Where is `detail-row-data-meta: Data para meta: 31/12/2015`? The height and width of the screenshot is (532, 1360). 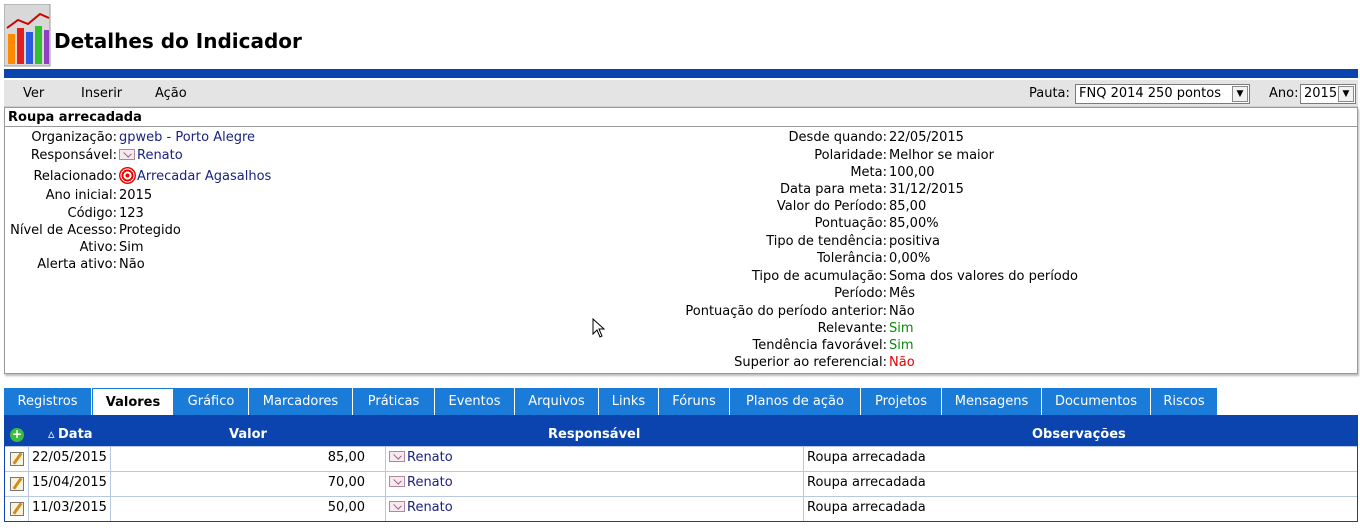 detail-row-data-meta: Data para meta: 31/12/2015 is located at coordinates (905, 190).